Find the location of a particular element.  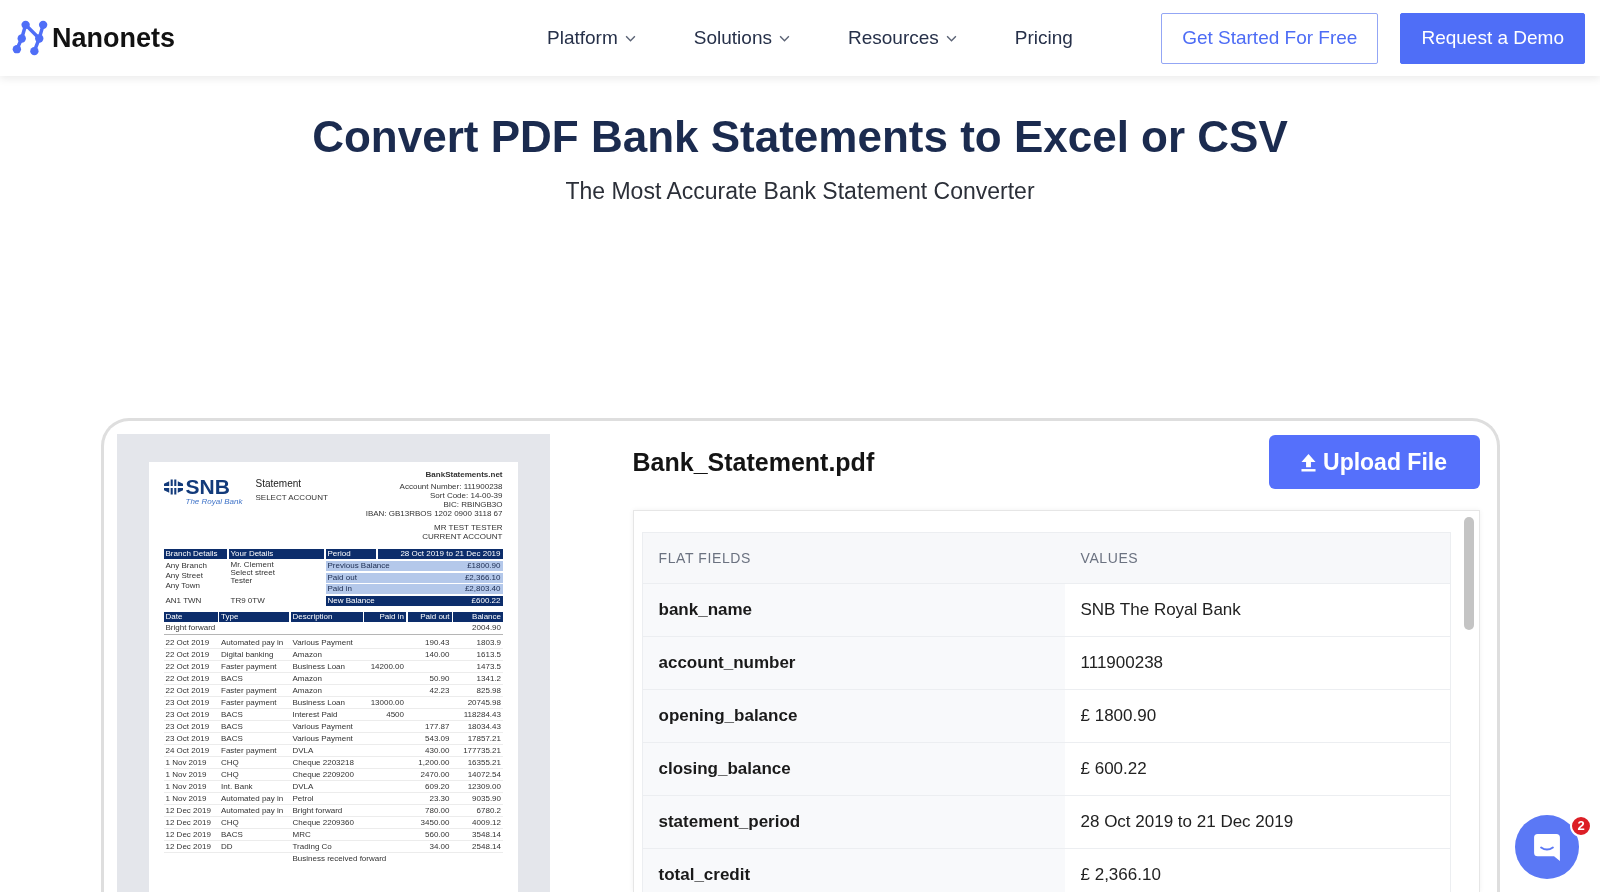

table-cell-text: 1803.9 is located at coordinates (488, 642).